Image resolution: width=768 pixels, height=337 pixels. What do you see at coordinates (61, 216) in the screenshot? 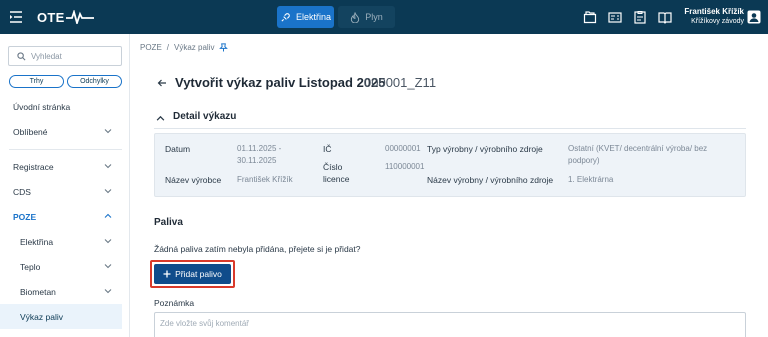
I see `sidebar-item-poze: POZE` at bounding box center [61, 216].